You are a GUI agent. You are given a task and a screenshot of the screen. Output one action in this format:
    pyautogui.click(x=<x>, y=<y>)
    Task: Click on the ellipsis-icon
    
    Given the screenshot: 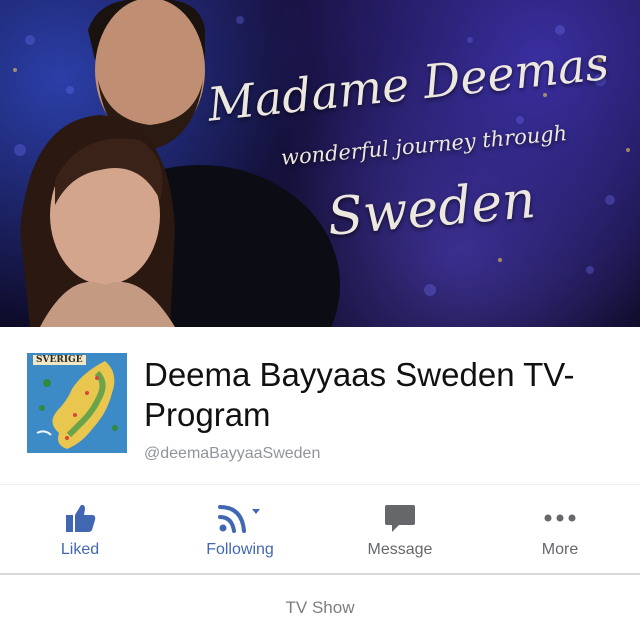 What is the action you would take?
    pyautogui.click(x=560, y=520)
    